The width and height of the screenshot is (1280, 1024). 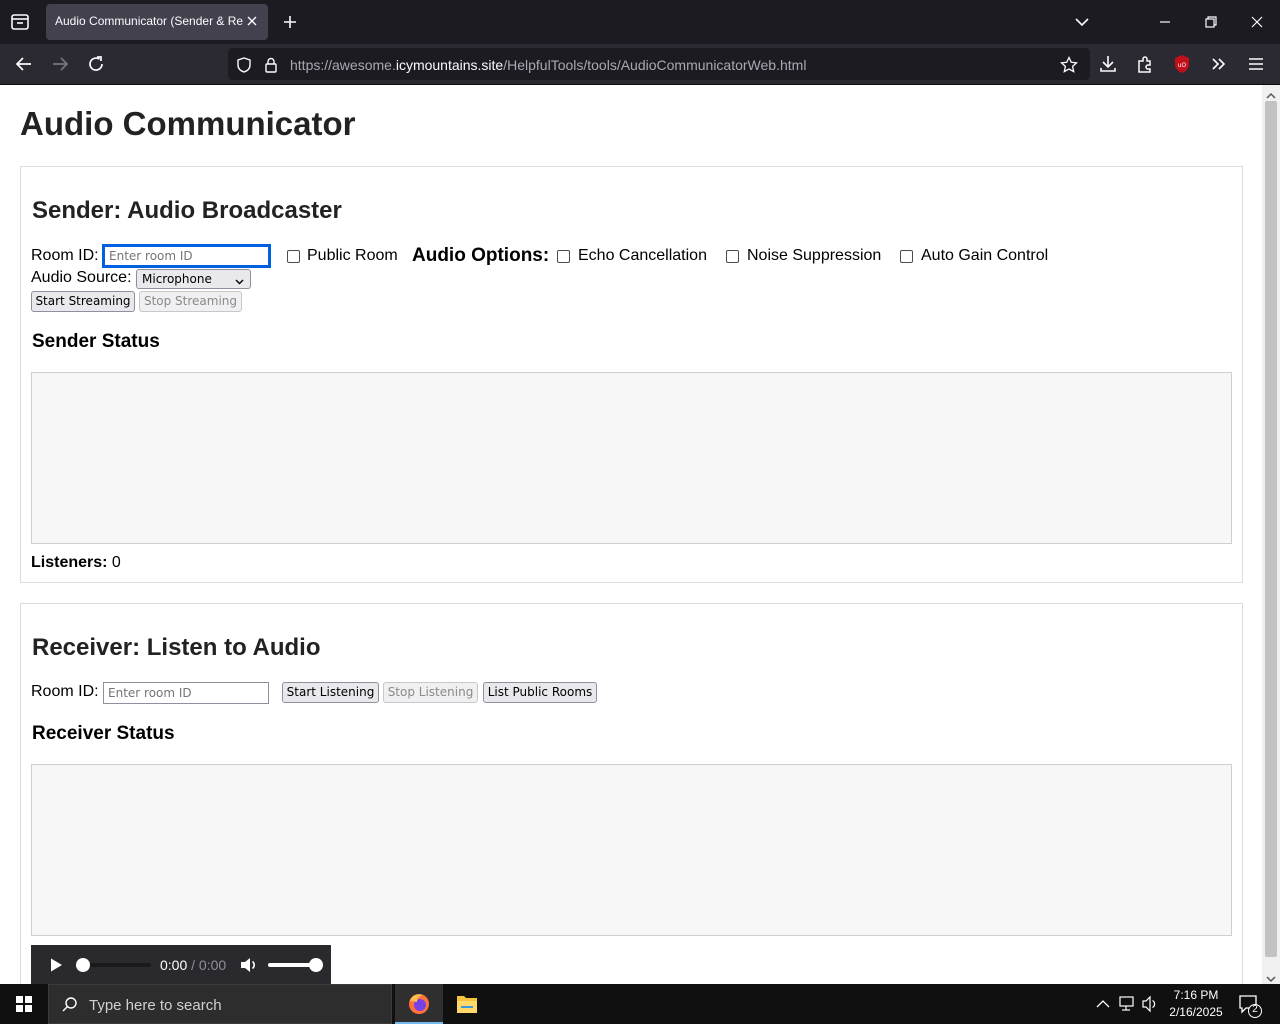 What do you see at coordinates (481, 255) in the screenshot?
I see `audio-options-label: Audio Options:` at bounding box center [481, 255].